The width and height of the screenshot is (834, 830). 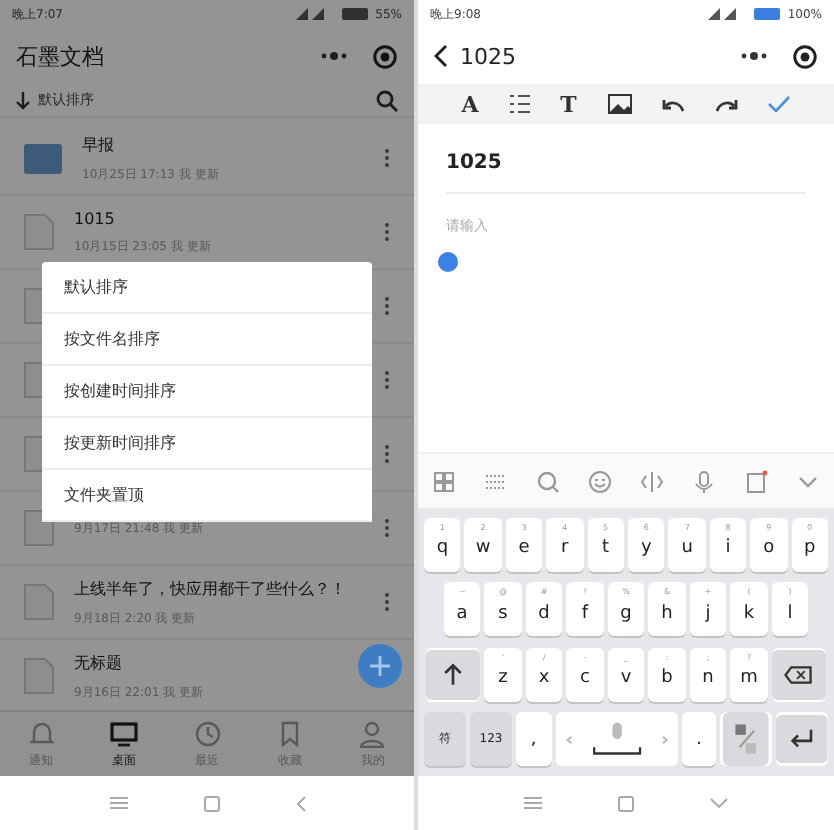 I want to click on file-title: 无标题, so click(x=219, y=662).